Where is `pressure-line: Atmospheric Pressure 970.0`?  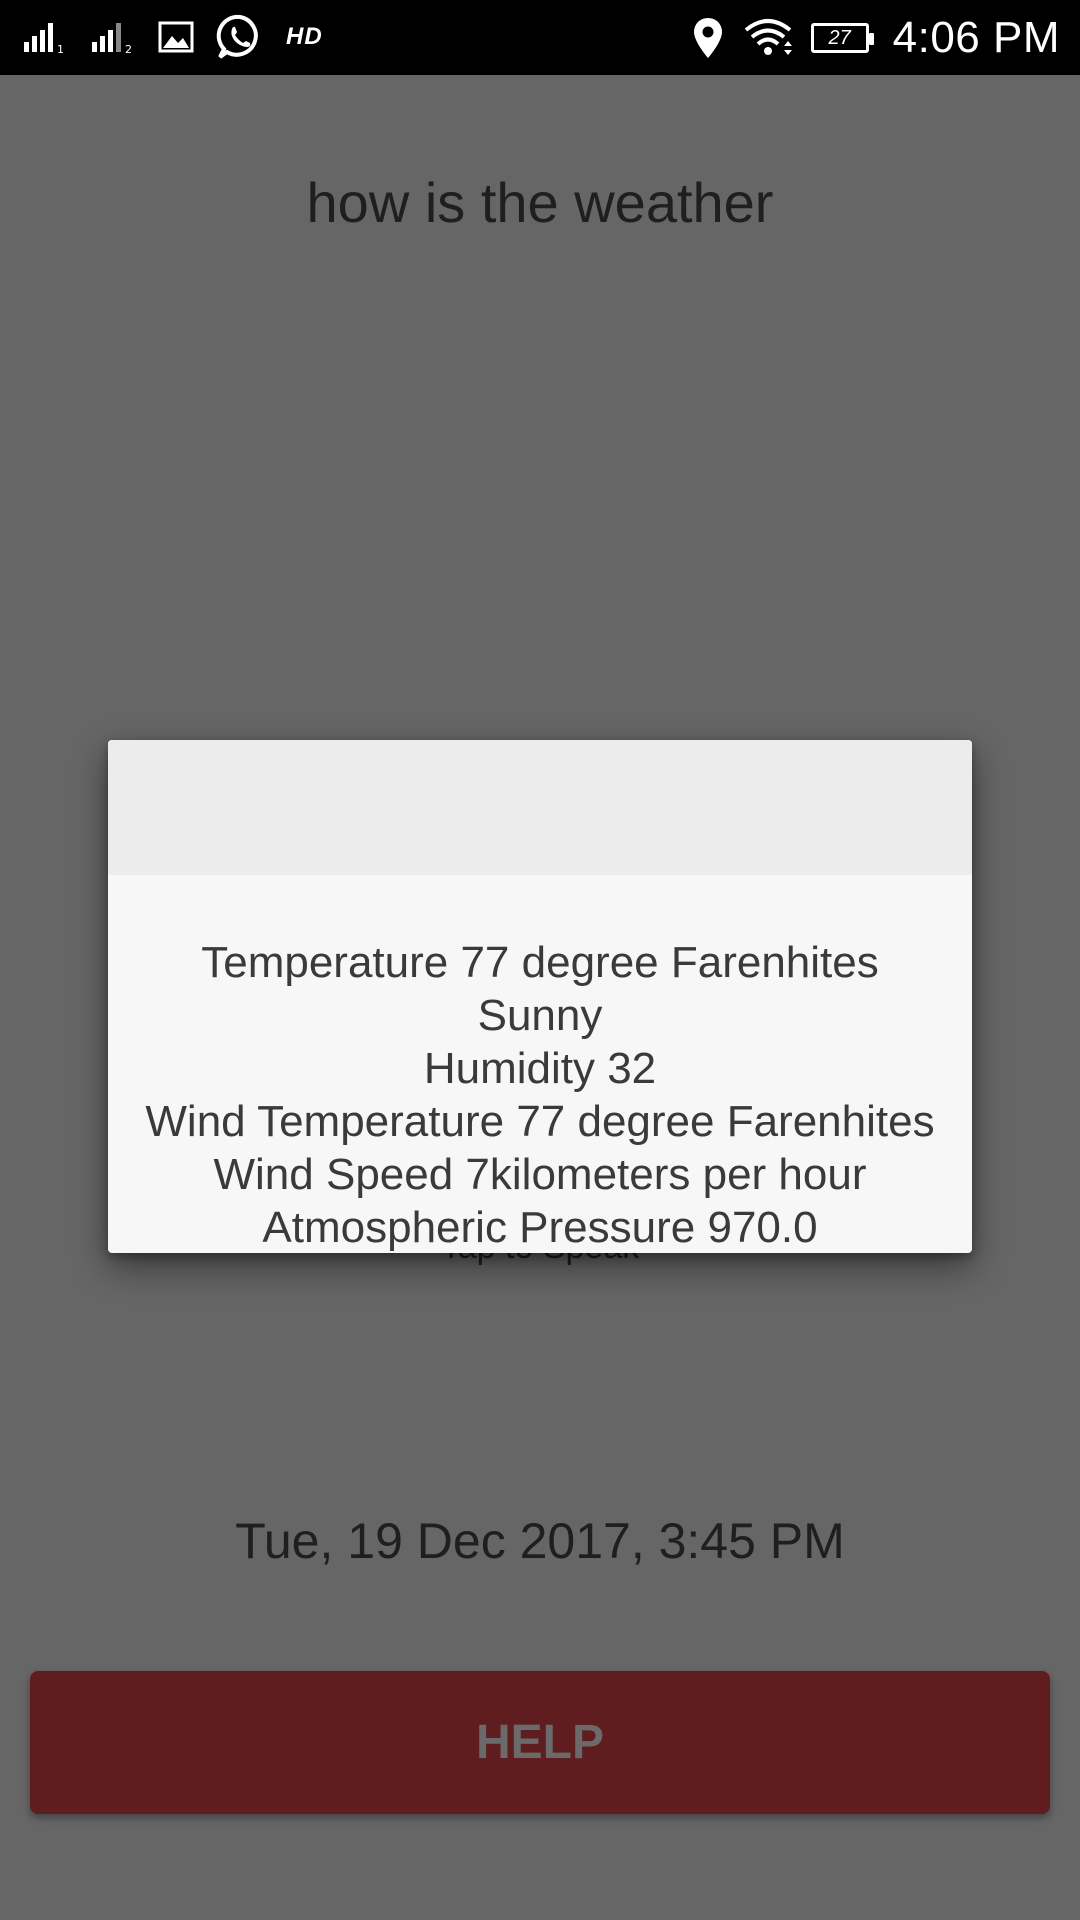
pressure-line: Atmospheric Pressure 970.0 is located at coordinates (540, 1227).